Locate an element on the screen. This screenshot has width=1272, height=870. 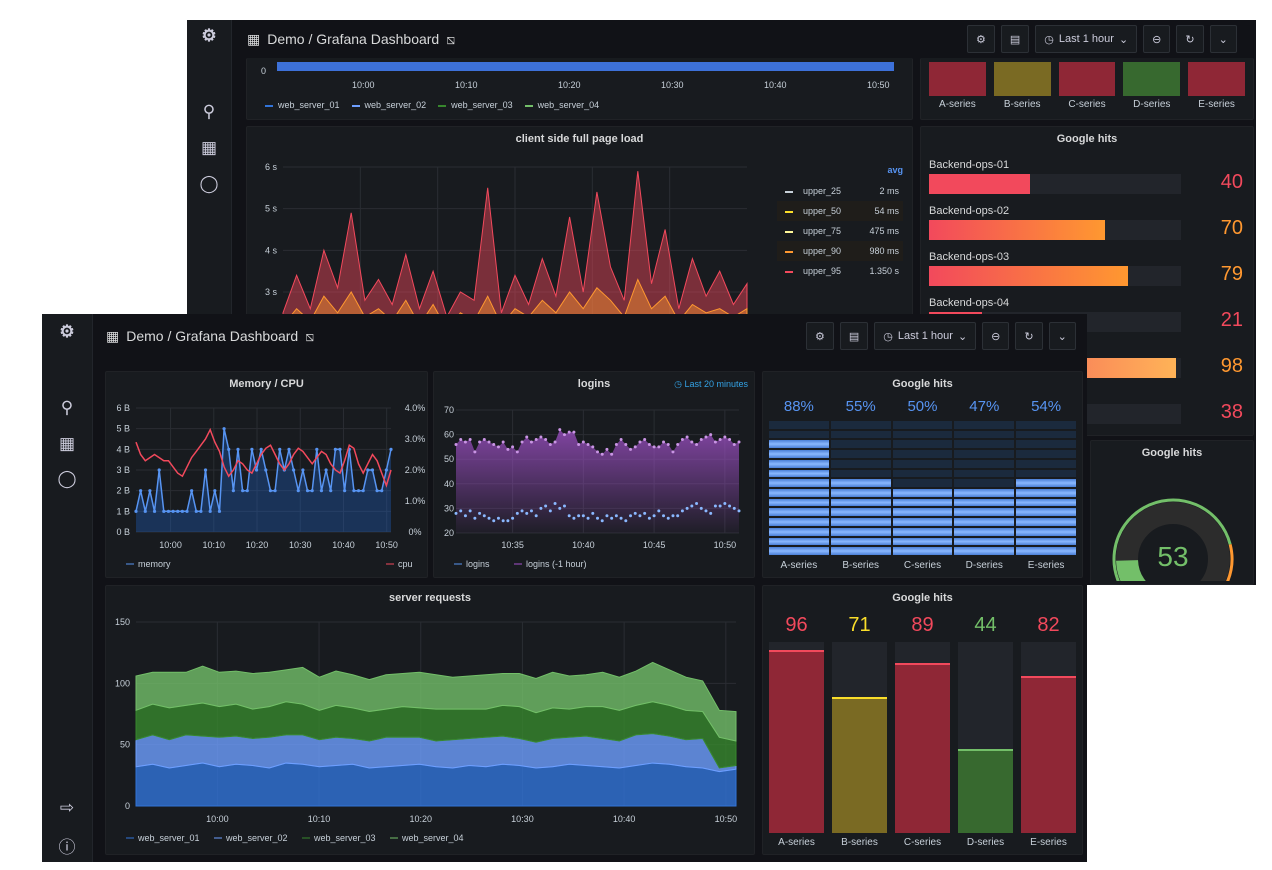
y-tick-label: 150 is located at coordinates (122, 622).